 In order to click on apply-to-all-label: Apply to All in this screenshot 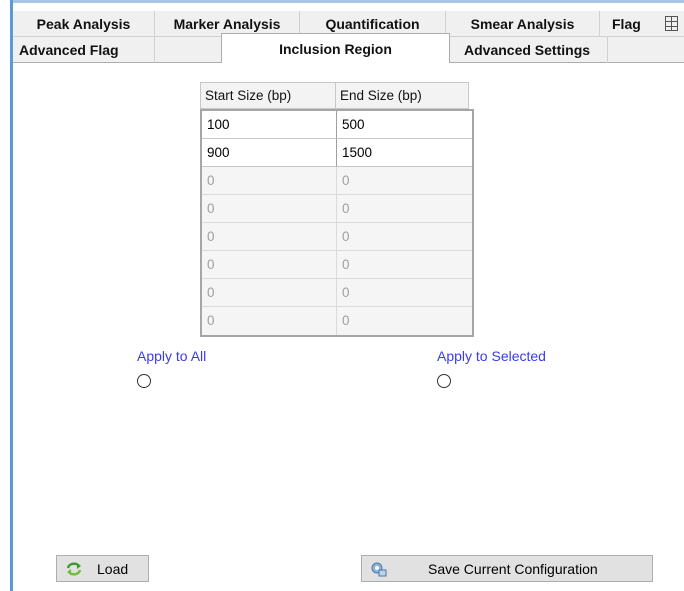, I will do `click(171, 356)`.